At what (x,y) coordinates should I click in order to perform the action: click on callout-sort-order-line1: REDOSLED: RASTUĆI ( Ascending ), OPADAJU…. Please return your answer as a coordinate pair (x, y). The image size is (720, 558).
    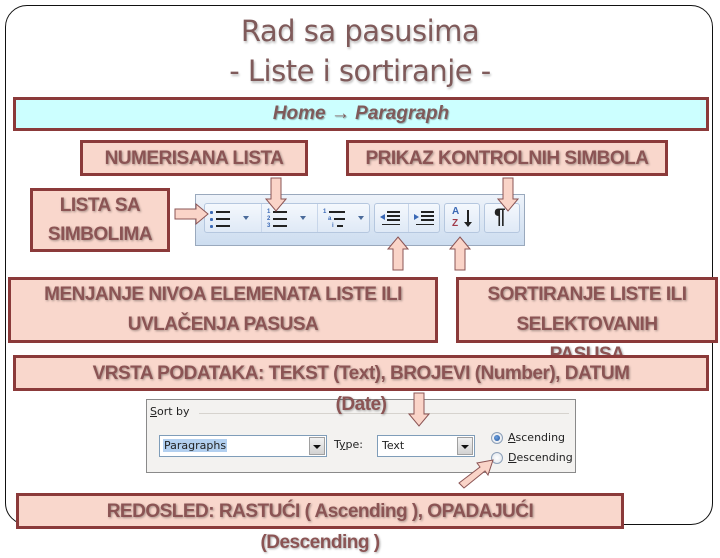
    Looking at the image, I should click on (320, 511).